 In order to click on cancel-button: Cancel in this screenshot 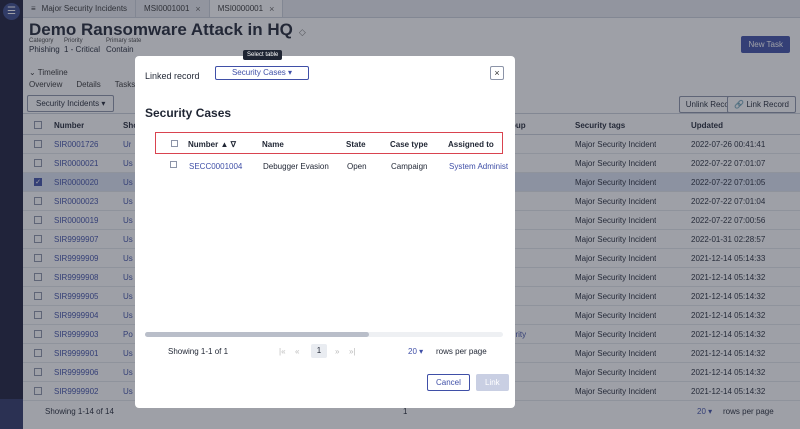, I will do `click(448, 382)`.